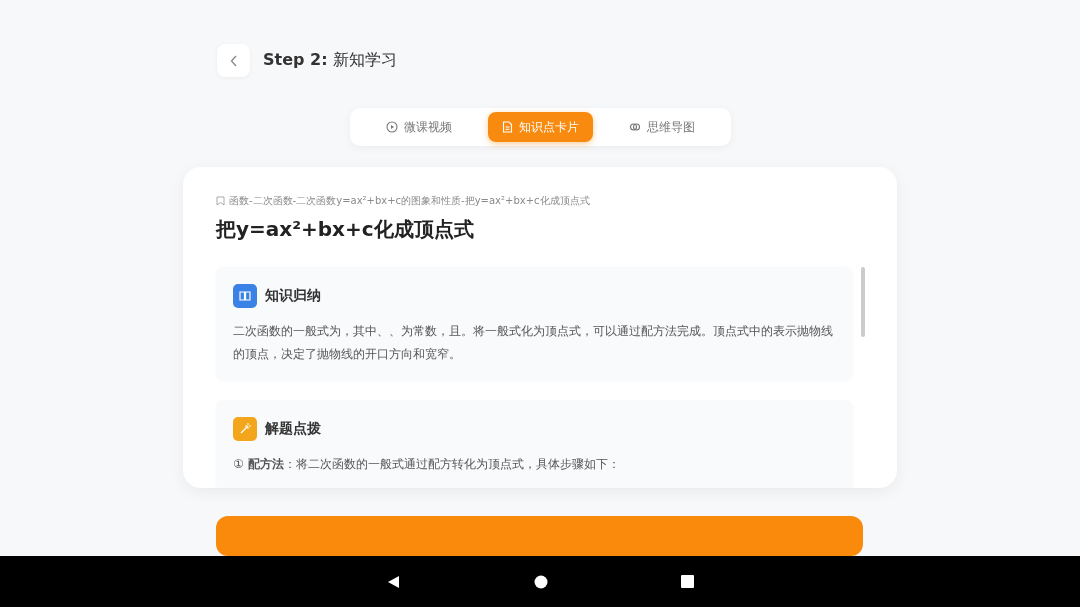 The image size is (1080, 607). Describe the element at coordinates (245, 429) in the screenshot. I see `magic-wand-icon` at that location.